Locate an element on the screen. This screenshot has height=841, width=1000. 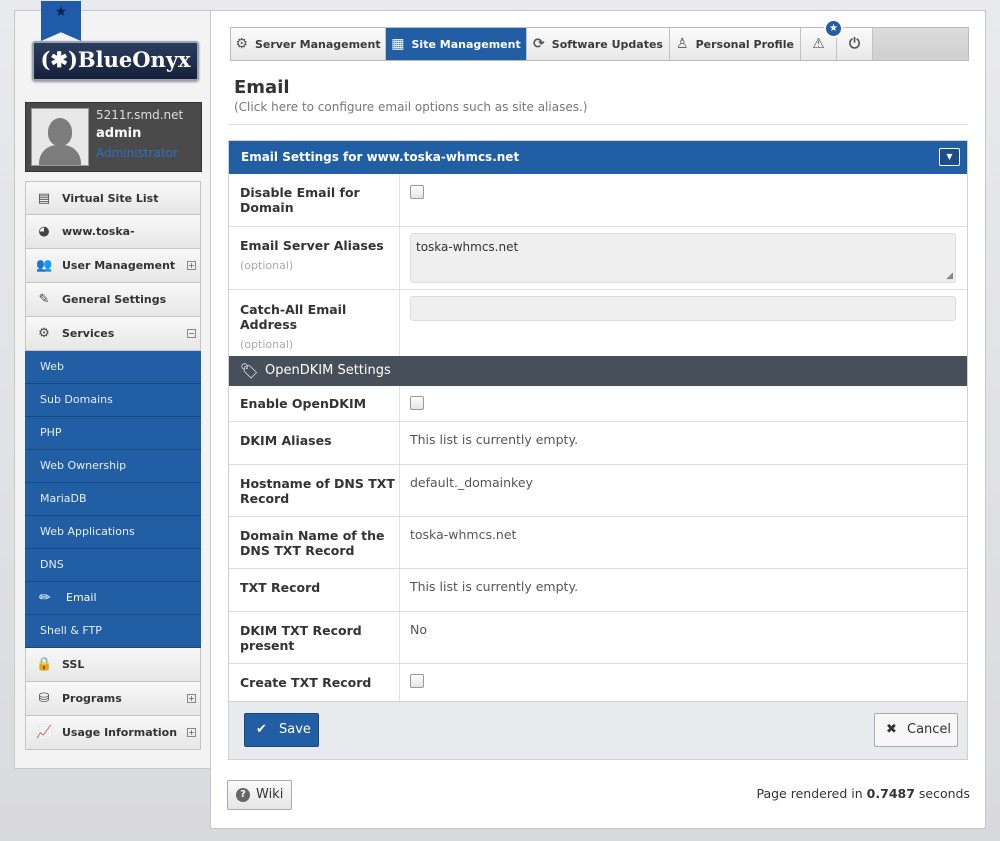
sidebar-sub-web: Web is located at coordinates (113, 367).